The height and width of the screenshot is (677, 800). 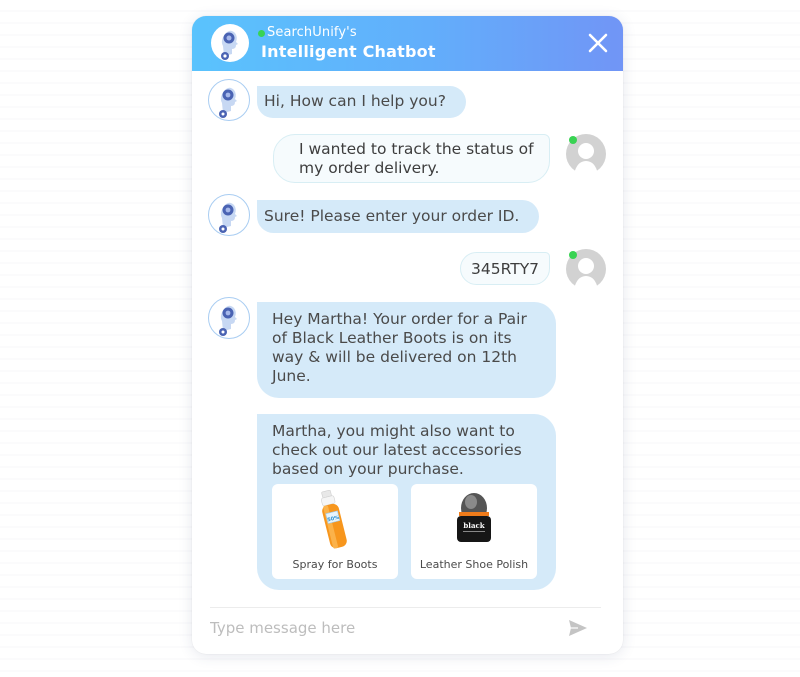 What do you see at coordinates (474, 520) in the screenshot?
I see `polish-bottle-image: black` at bounding box center [474, 520].